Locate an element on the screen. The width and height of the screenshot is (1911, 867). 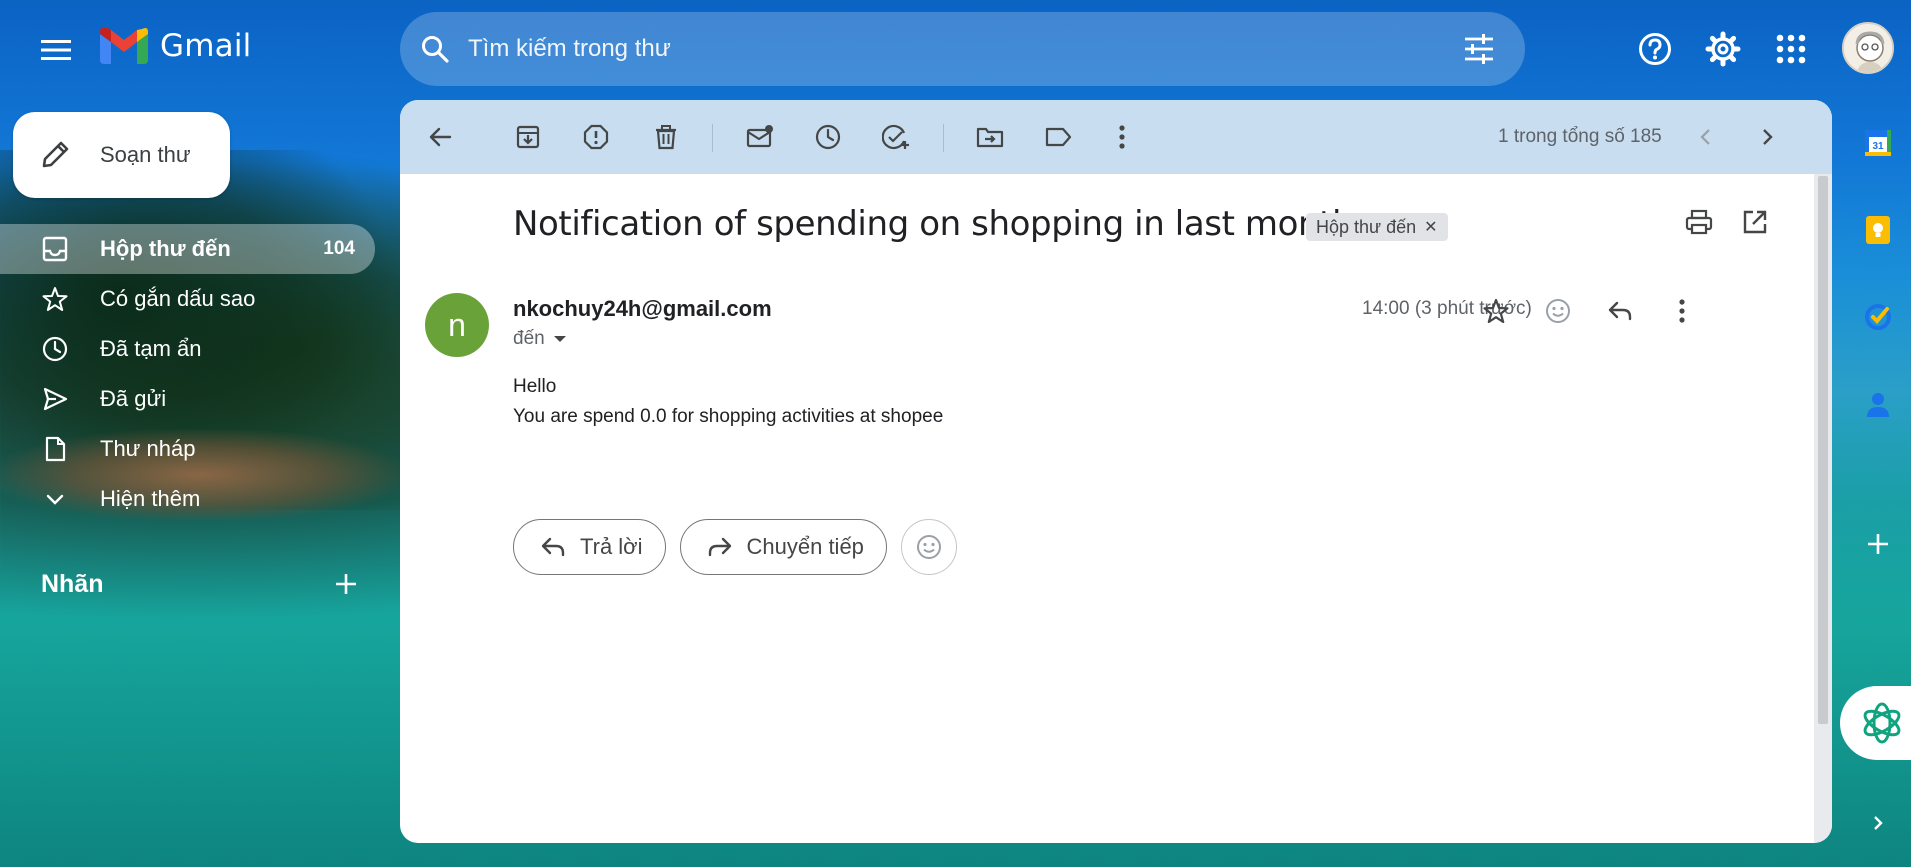
archive-icon is located at coordinates (528, 137).